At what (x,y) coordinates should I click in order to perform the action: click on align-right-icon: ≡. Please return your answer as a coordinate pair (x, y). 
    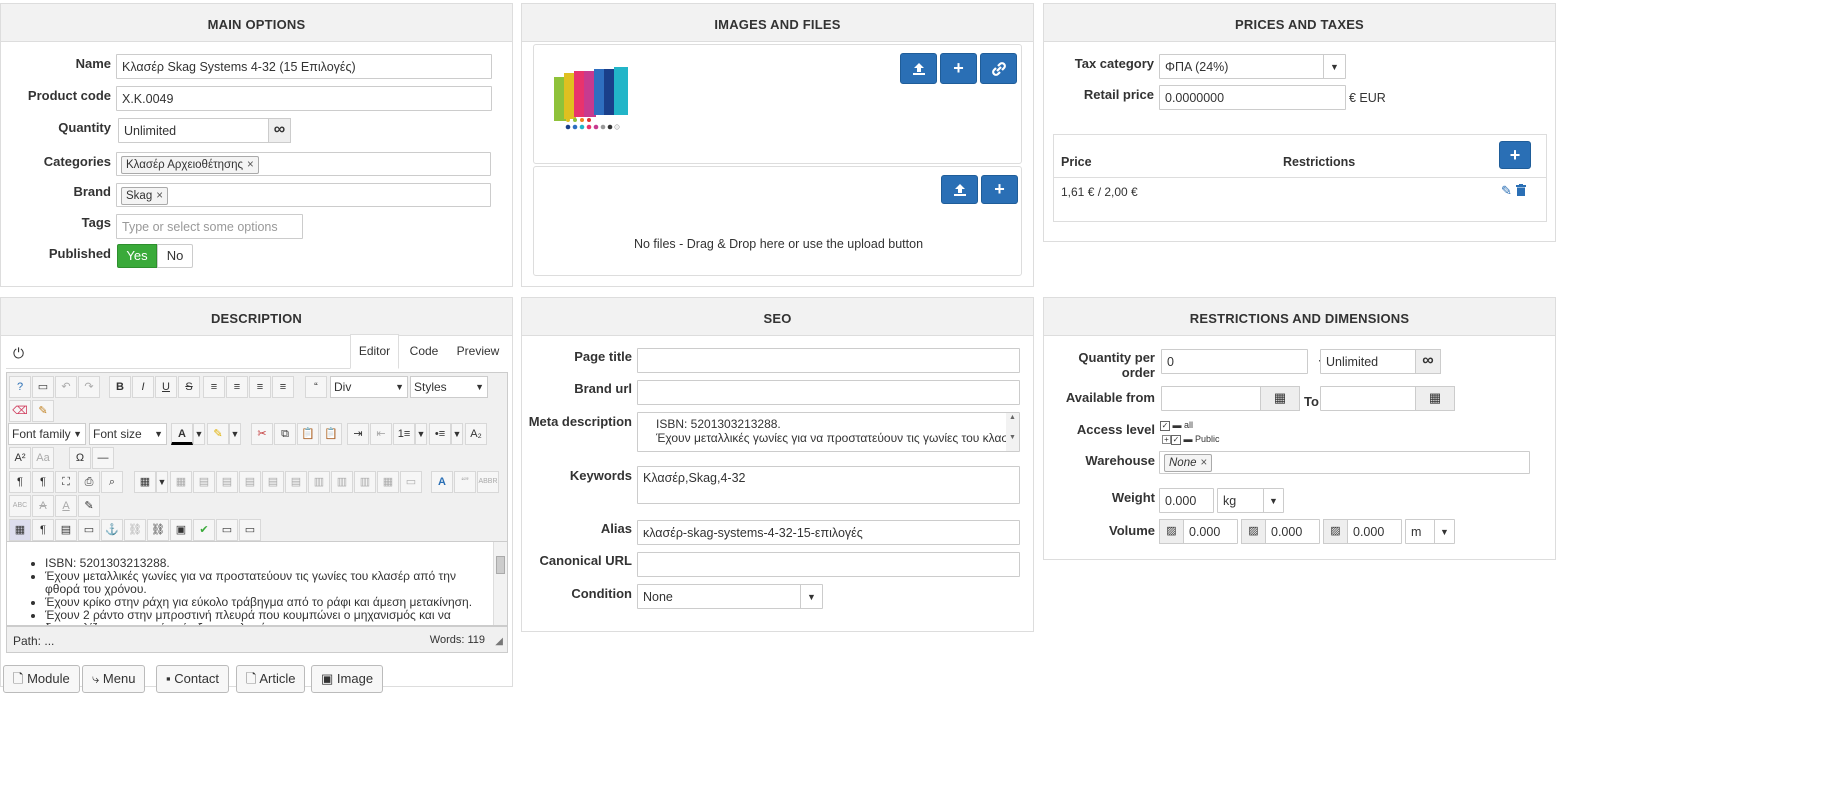
    Looking at the image, I should click on (283, 387).